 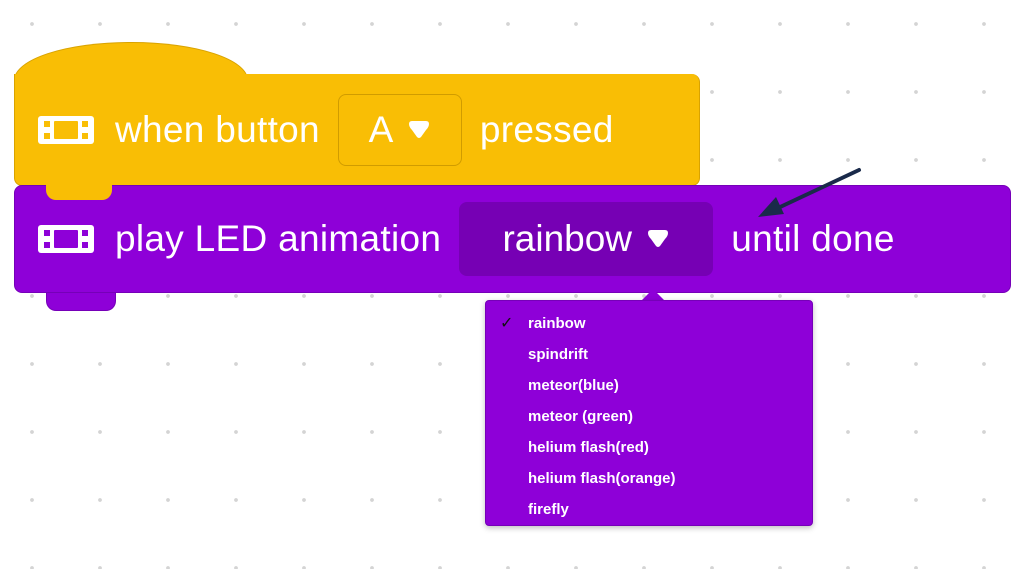 What do you see at coordinates (79, 192) in the screenshot?
I see `block-connector-notch` at bounding box center [79, 192].